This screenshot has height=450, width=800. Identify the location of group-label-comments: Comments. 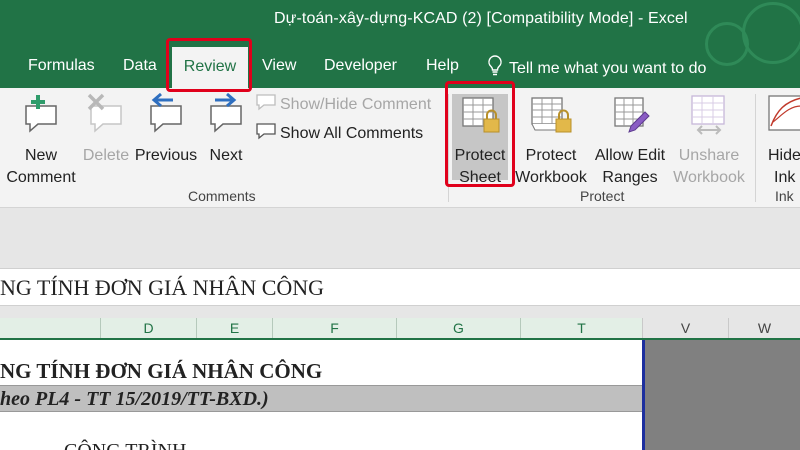
(222, 196).